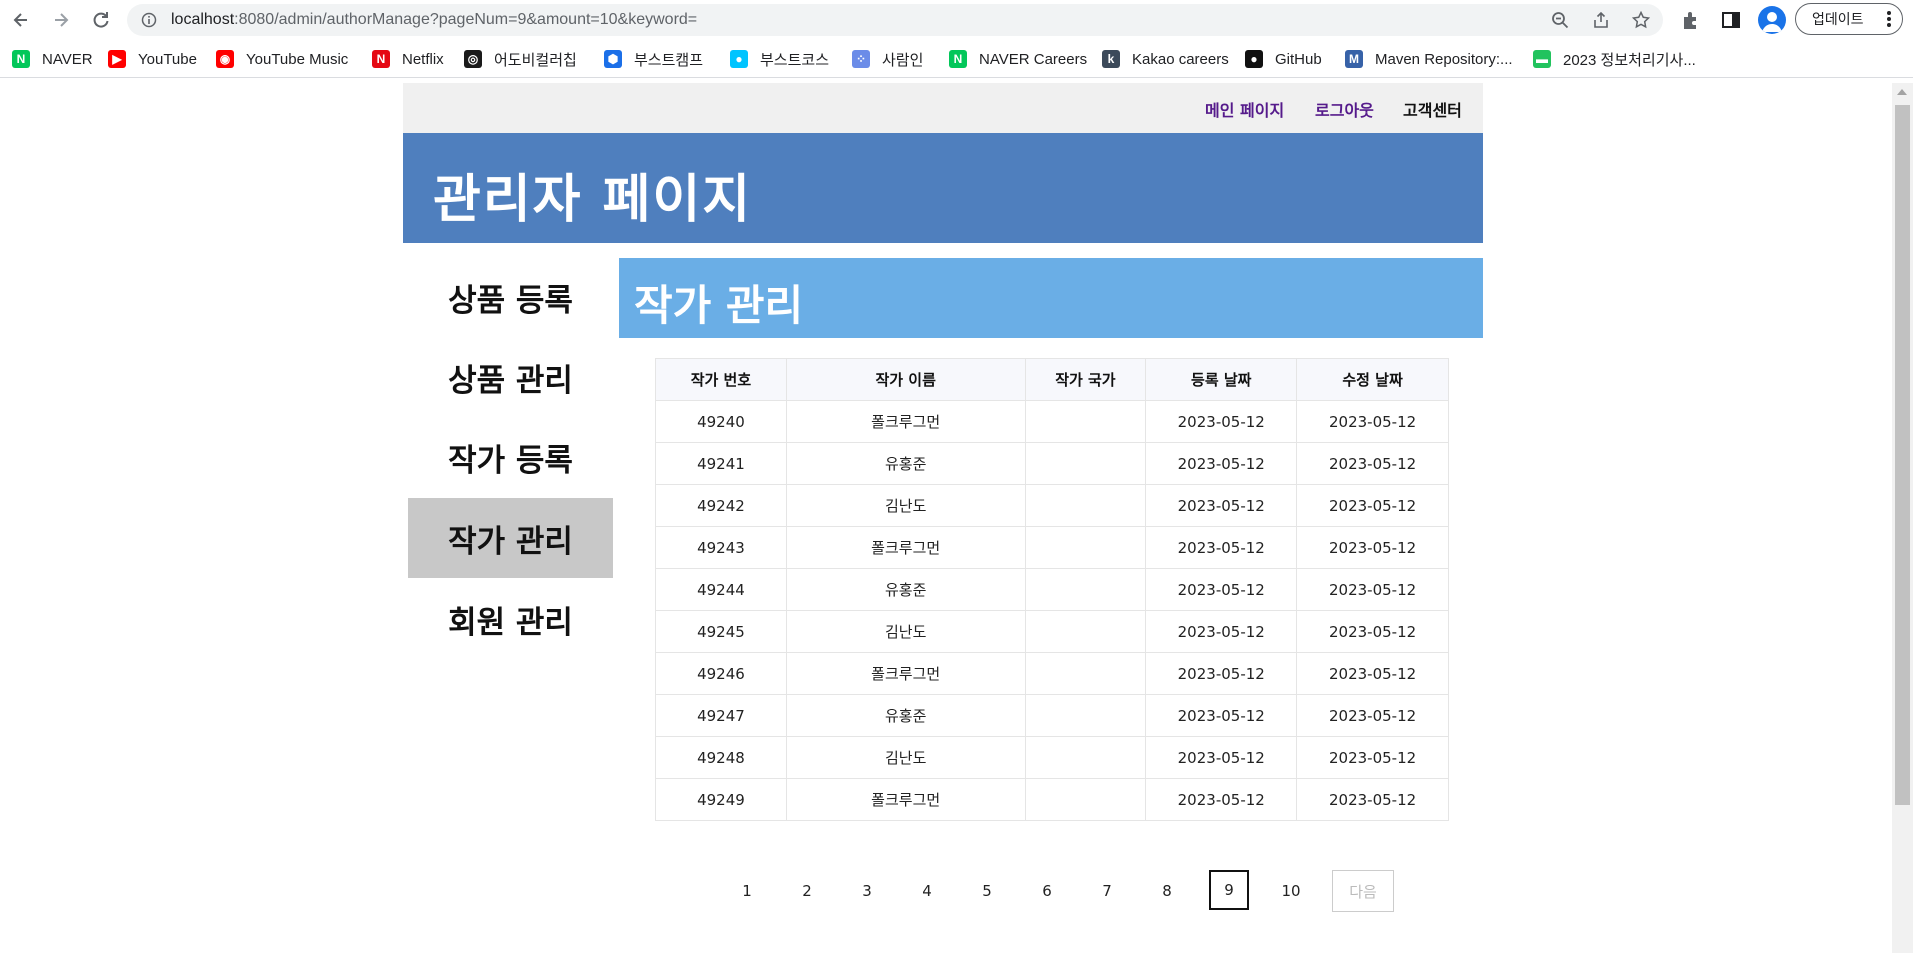  Describe the element at coordinates (1018, 59) in the screenshot. I see `bookmark-naver-careers: N NAVER Careers` at that location.